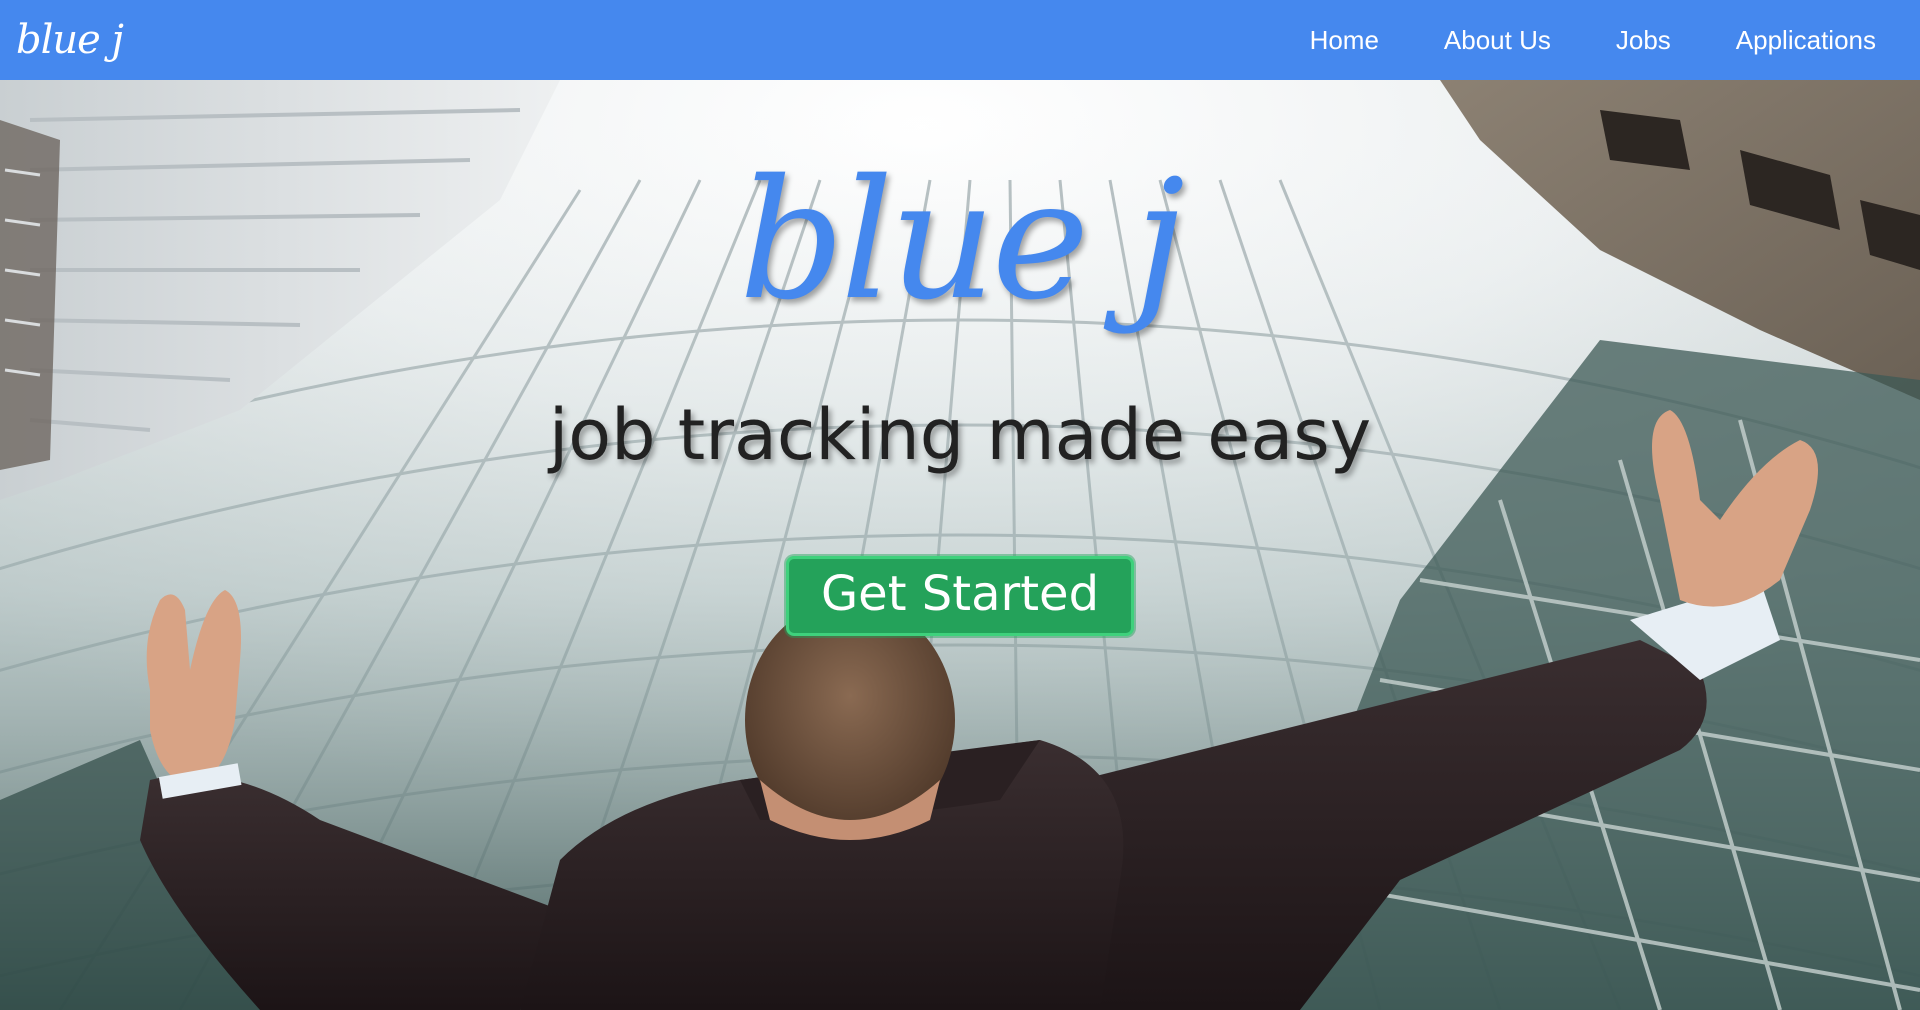 This screenshot has height=1010, width=1920. Describe the element at coordinates (960, 40) in the screenshot. I see `top-navbar: blue j Home About Us Jobs Applications` at that location.